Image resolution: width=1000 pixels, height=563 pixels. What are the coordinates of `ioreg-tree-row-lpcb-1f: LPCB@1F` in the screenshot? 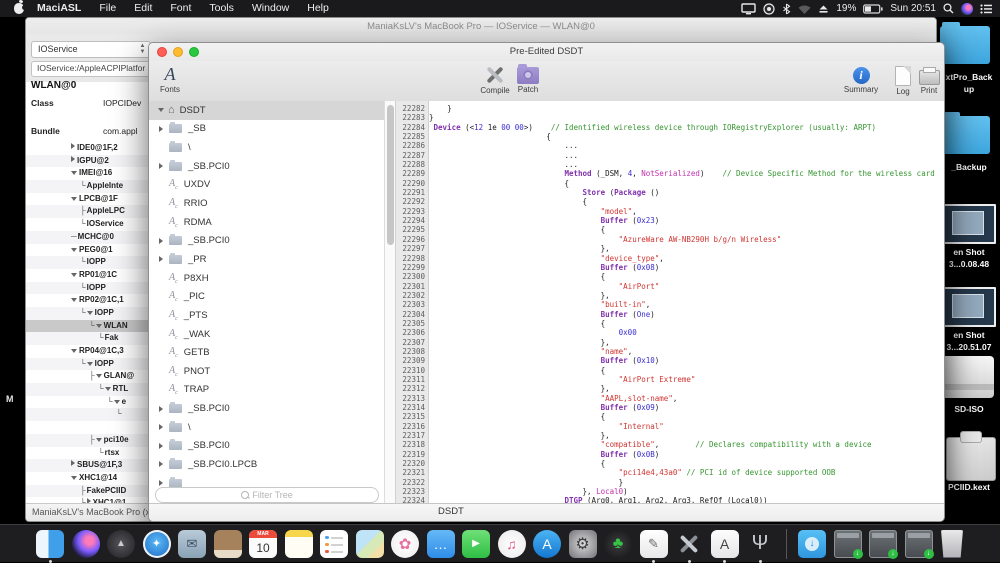 It's located at (87, 199).